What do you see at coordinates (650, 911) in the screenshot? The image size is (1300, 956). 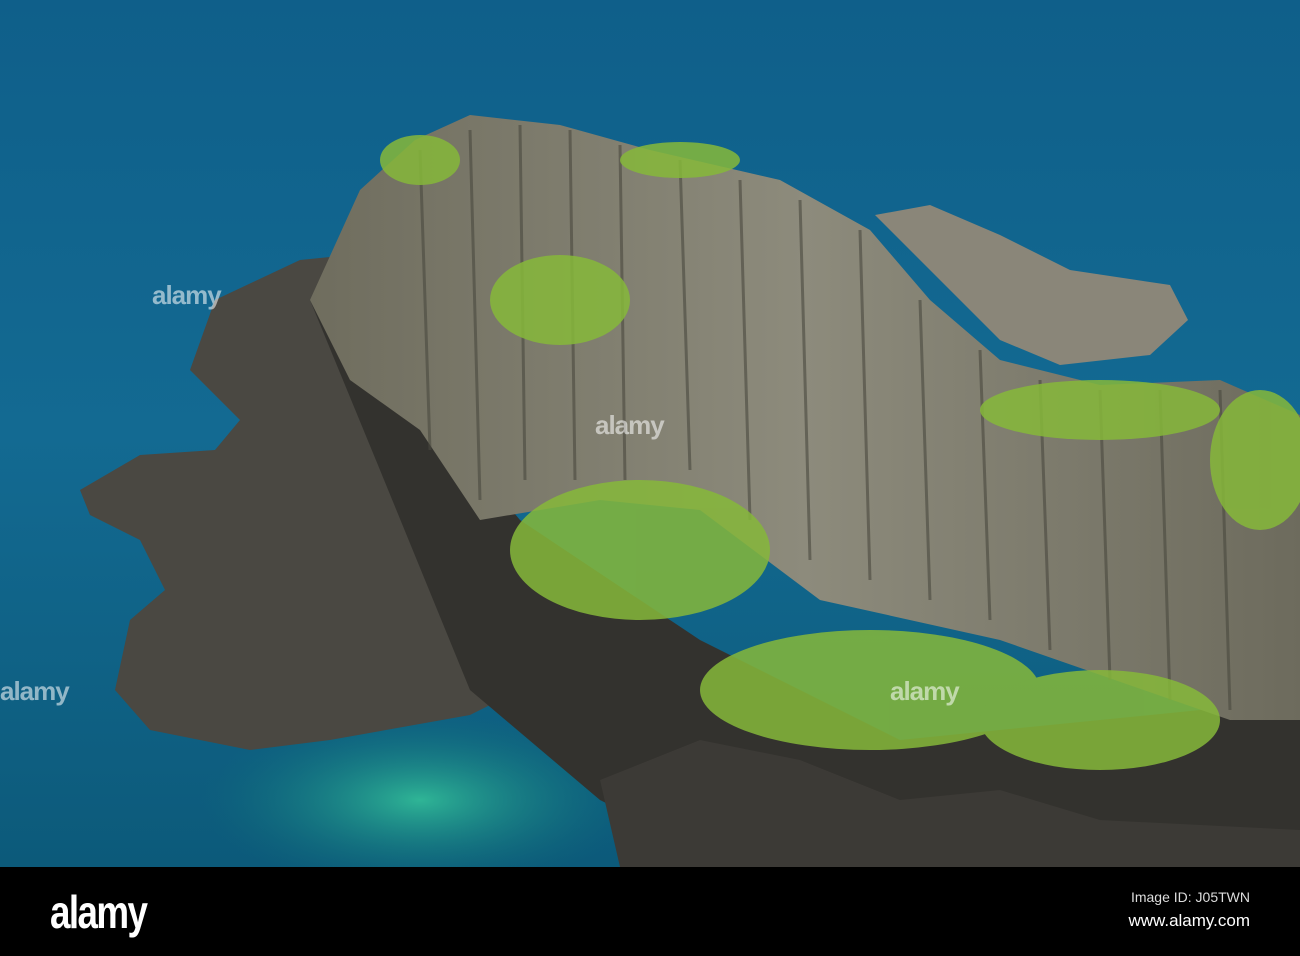 I see `footer-bar: alamy Image ID: J05TWN www.alamy.com` at bounding box center [650, 911].